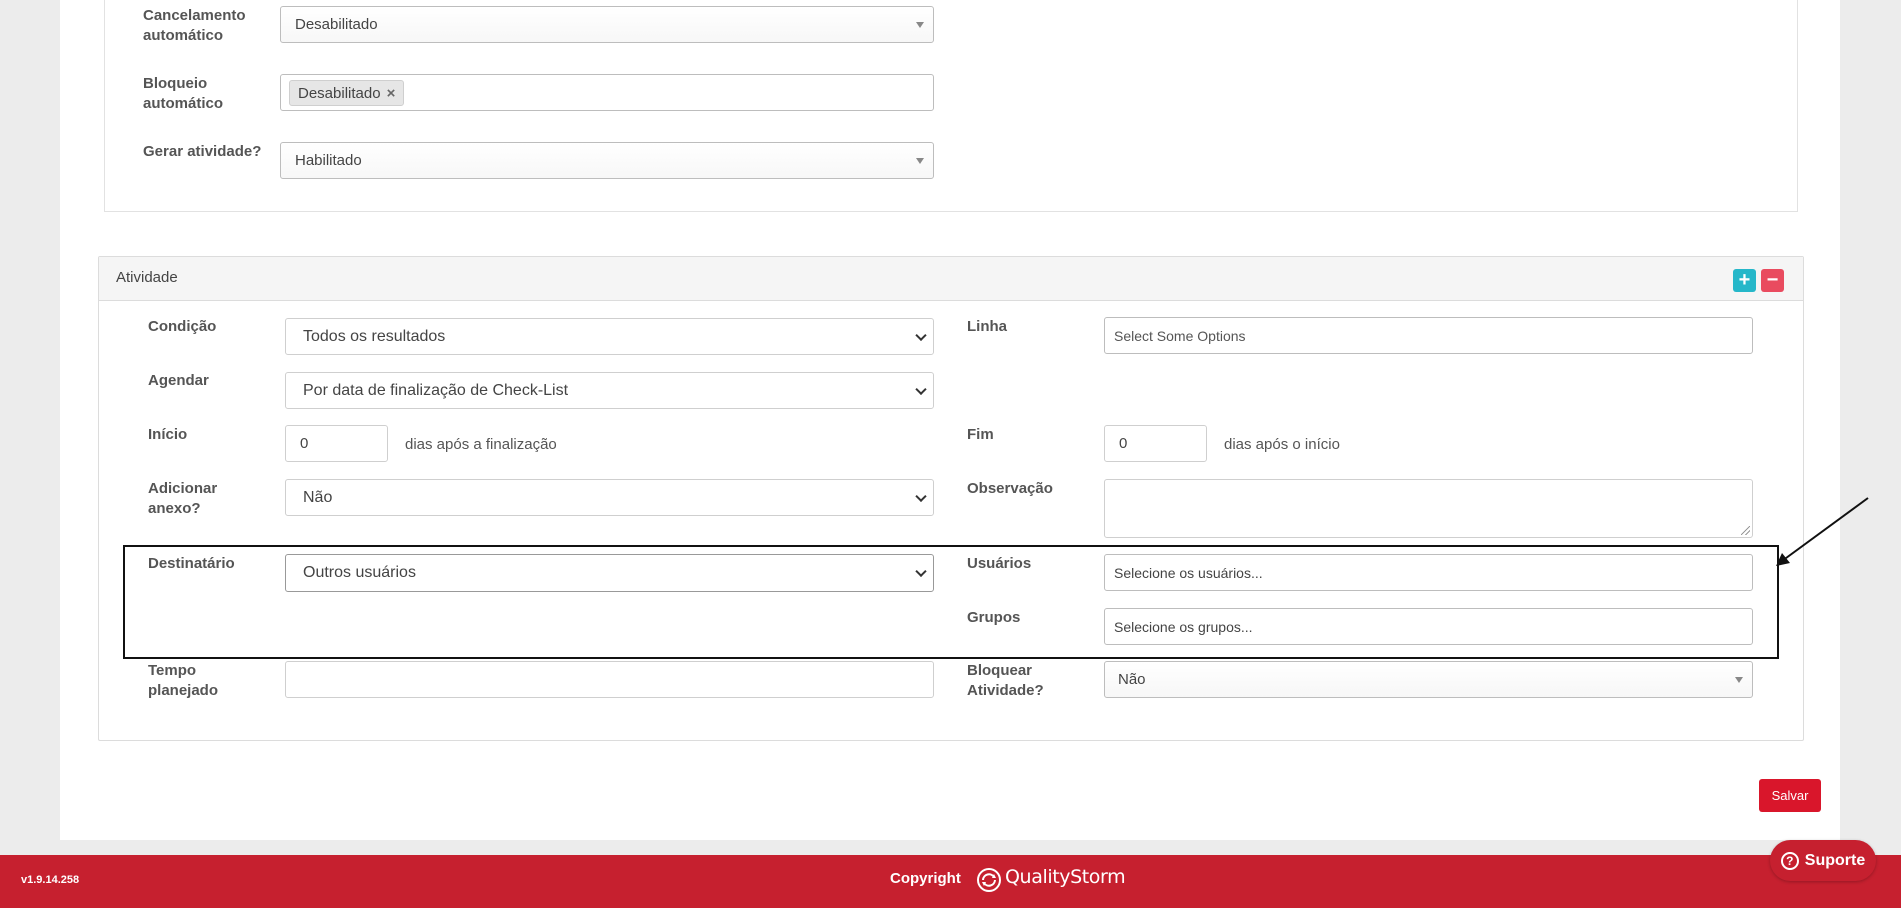 This screenshot has height=908, width=1901. What do you see at coordinates (328, 160) in the screenshot?
I see `generate-activity-value: Habilitado` at bounding box center [328, 160].